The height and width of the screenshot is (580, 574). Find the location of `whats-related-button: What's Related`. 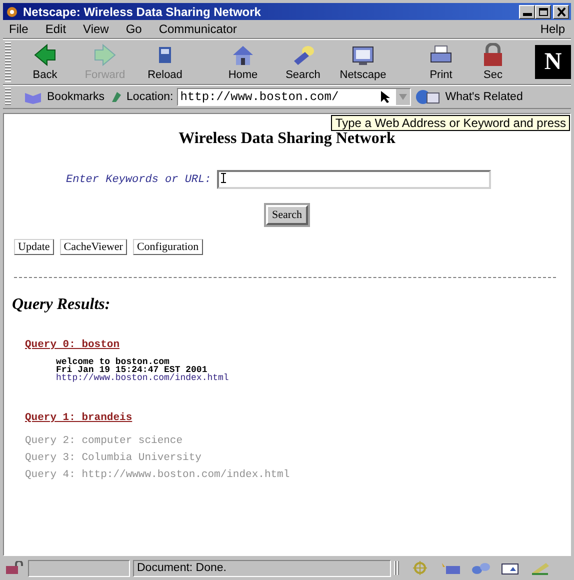

whats-related-button: What's Related is located at coordinates (484, 97).